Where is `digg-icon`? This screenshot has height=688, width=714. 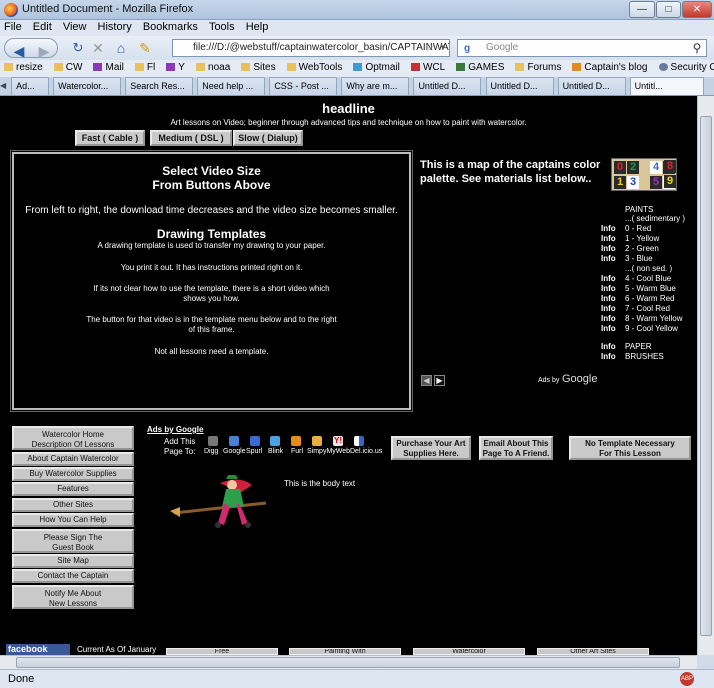 digg-icon is located at coordinates (213, 441).